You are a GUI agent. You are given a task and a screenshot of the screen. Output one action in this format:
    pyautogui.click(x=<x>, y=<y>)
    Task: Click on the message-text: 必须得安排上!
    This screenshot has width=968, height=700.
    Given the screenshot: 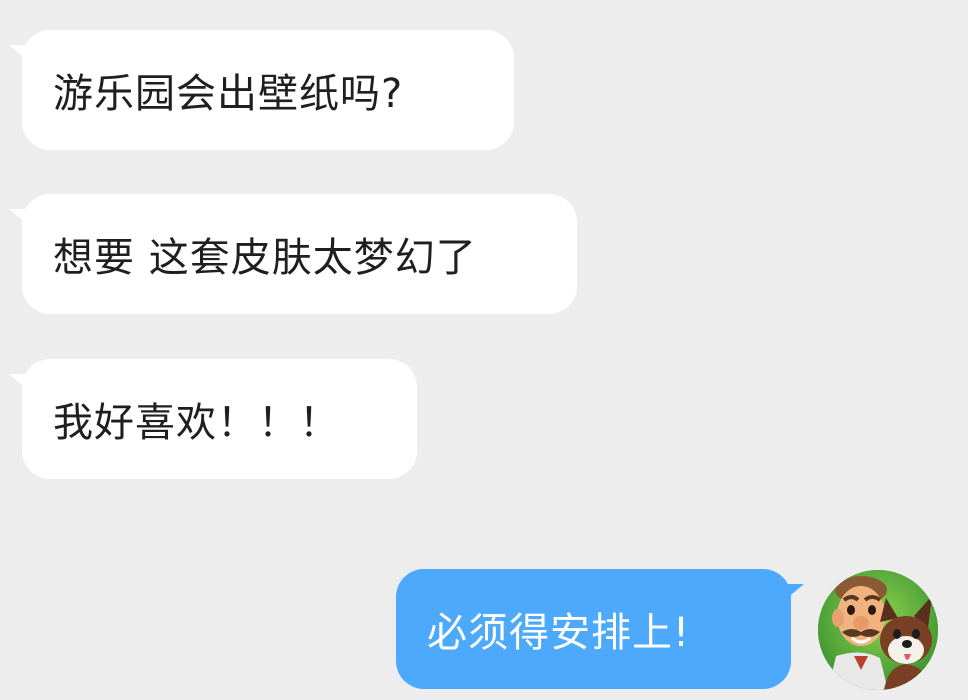 What is the action you would take?
    pyautogui.click(x=559, y=633)
    